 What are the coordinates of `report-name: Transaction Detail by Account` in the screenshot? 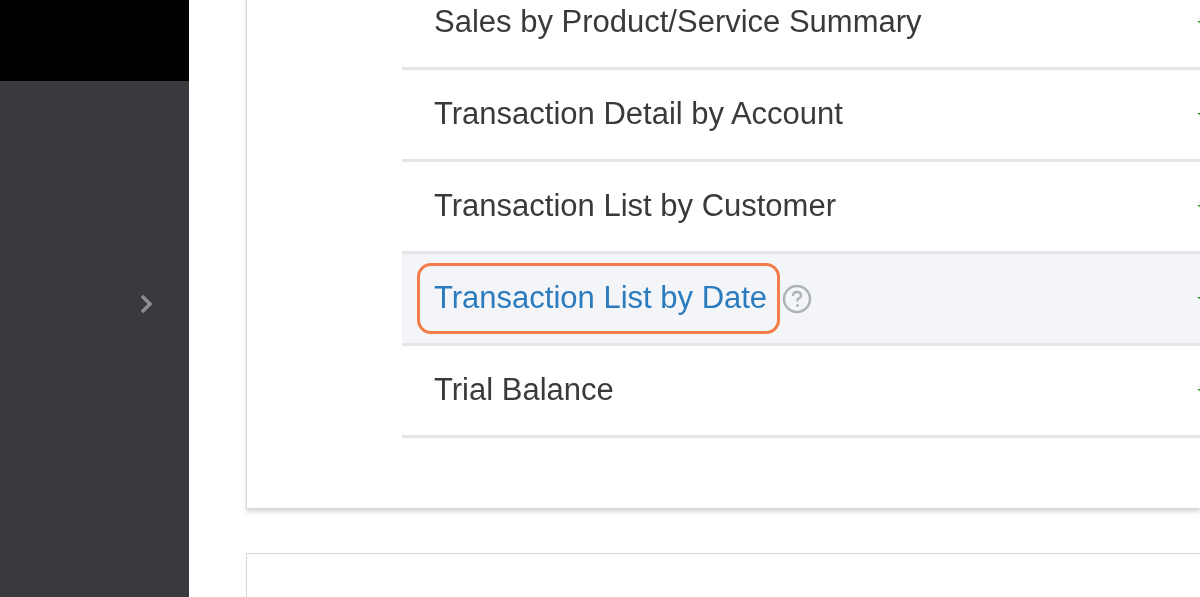 It's located at (638, 114).